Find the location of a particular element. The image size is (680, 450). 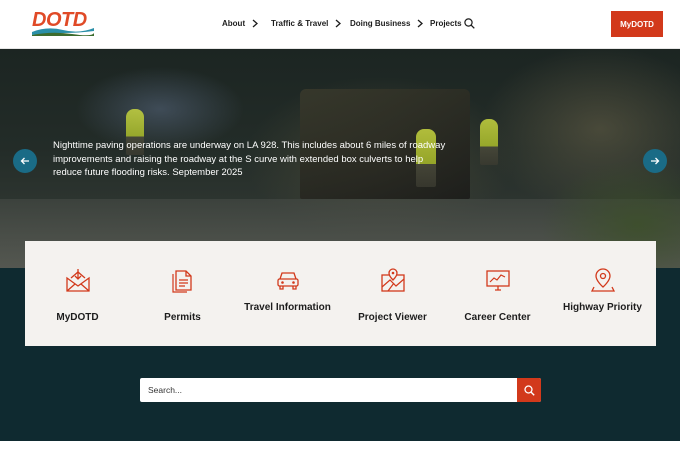

carousel-prev-button is located at coordinates (25, 161).